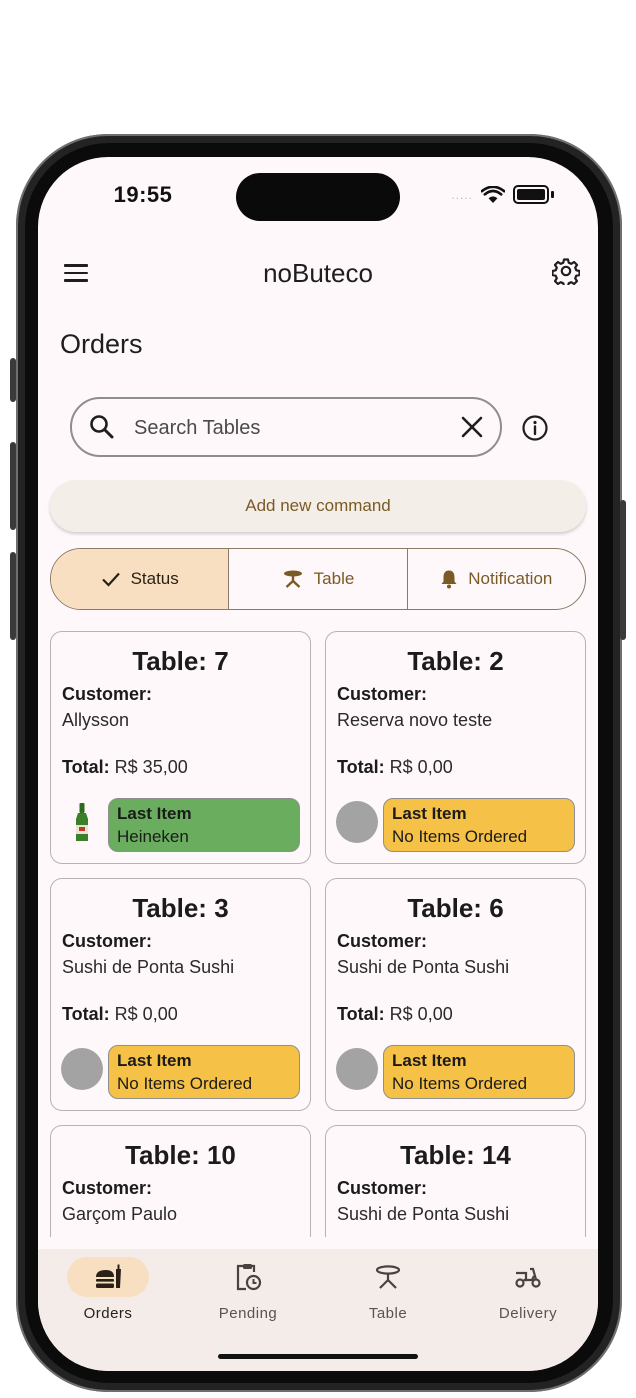 The image size is (636, 1398). What do you see at coordinates (510, 578) in the screenshot?
I see `filter-notification-label: Notification` at bounding box center [510, 578].